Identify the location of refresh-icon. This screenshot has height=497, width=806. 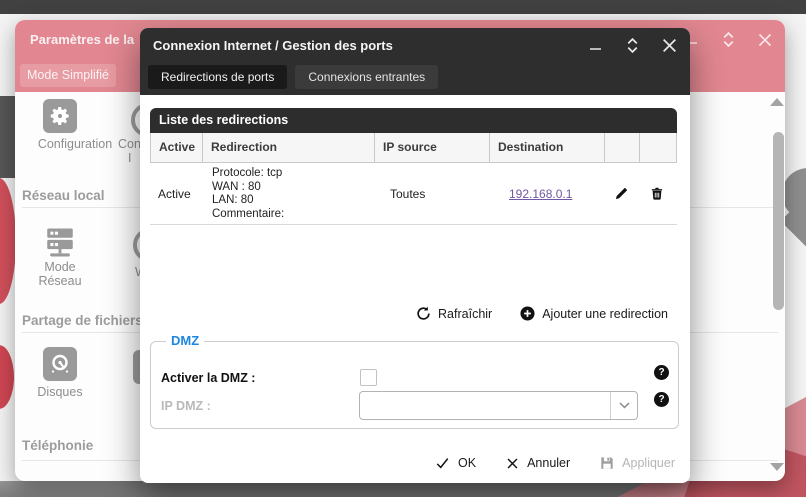
(423, 313).